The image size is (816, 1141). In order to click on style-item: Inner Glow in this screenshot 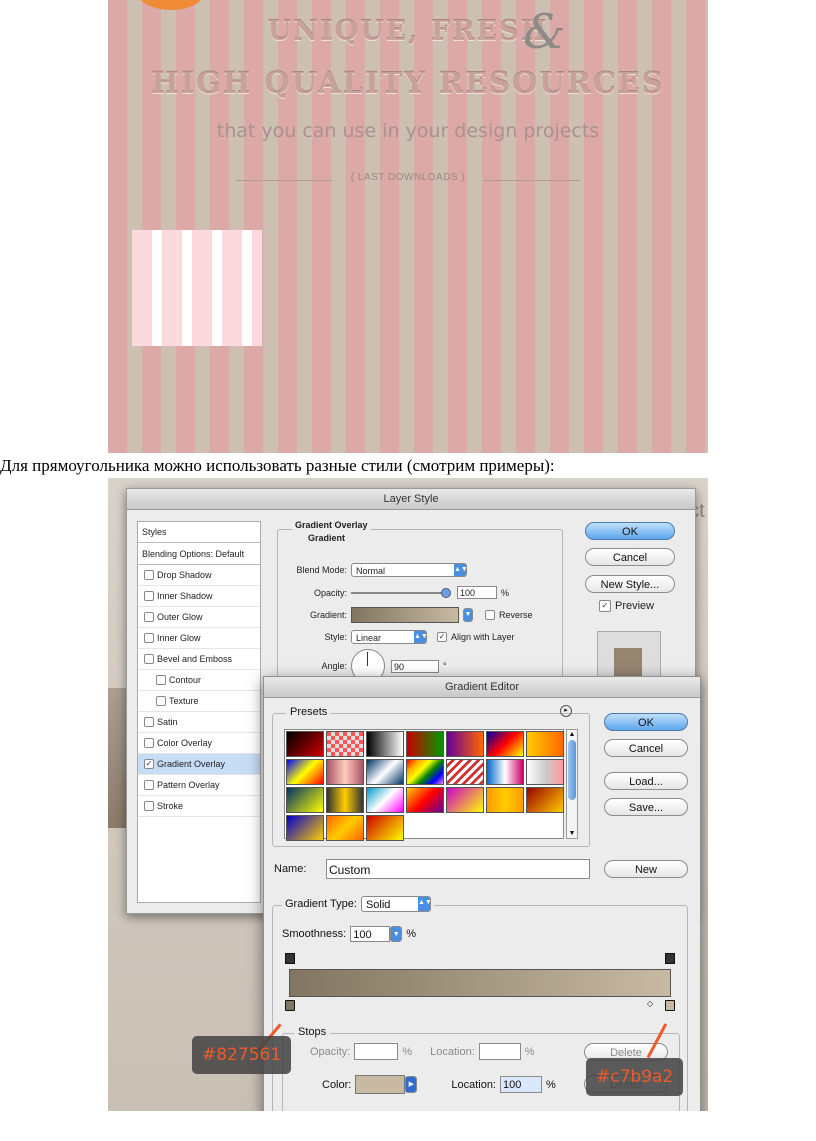, I will do `click(199, 638)`.